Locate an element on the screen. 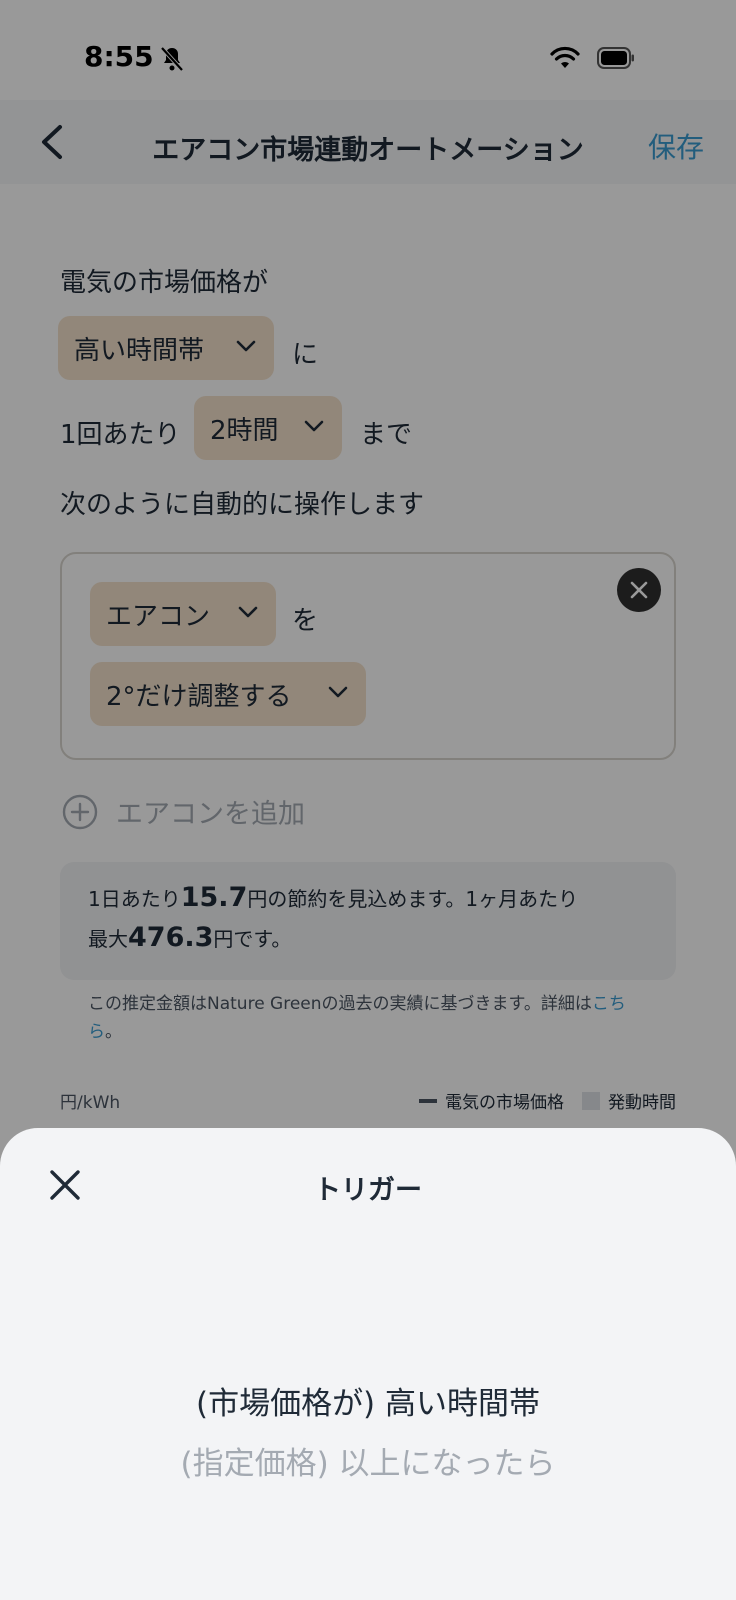 This screenshot has width=736, height=1600. sheet-title: トリガー is located at coordinates (368, 1190).